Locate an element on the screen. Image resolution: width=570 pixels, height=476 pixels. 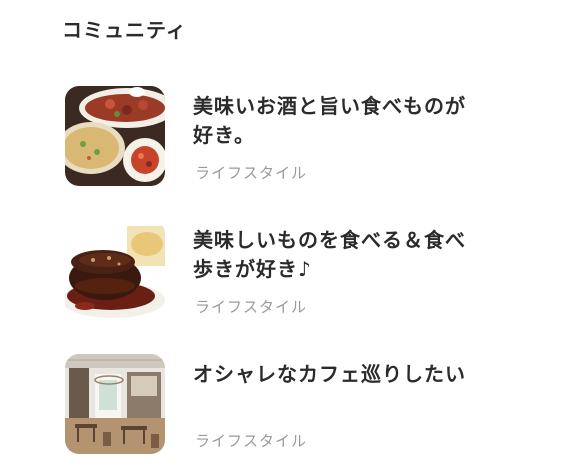
cafe-interior-photo is located at coordinates (115, 404).